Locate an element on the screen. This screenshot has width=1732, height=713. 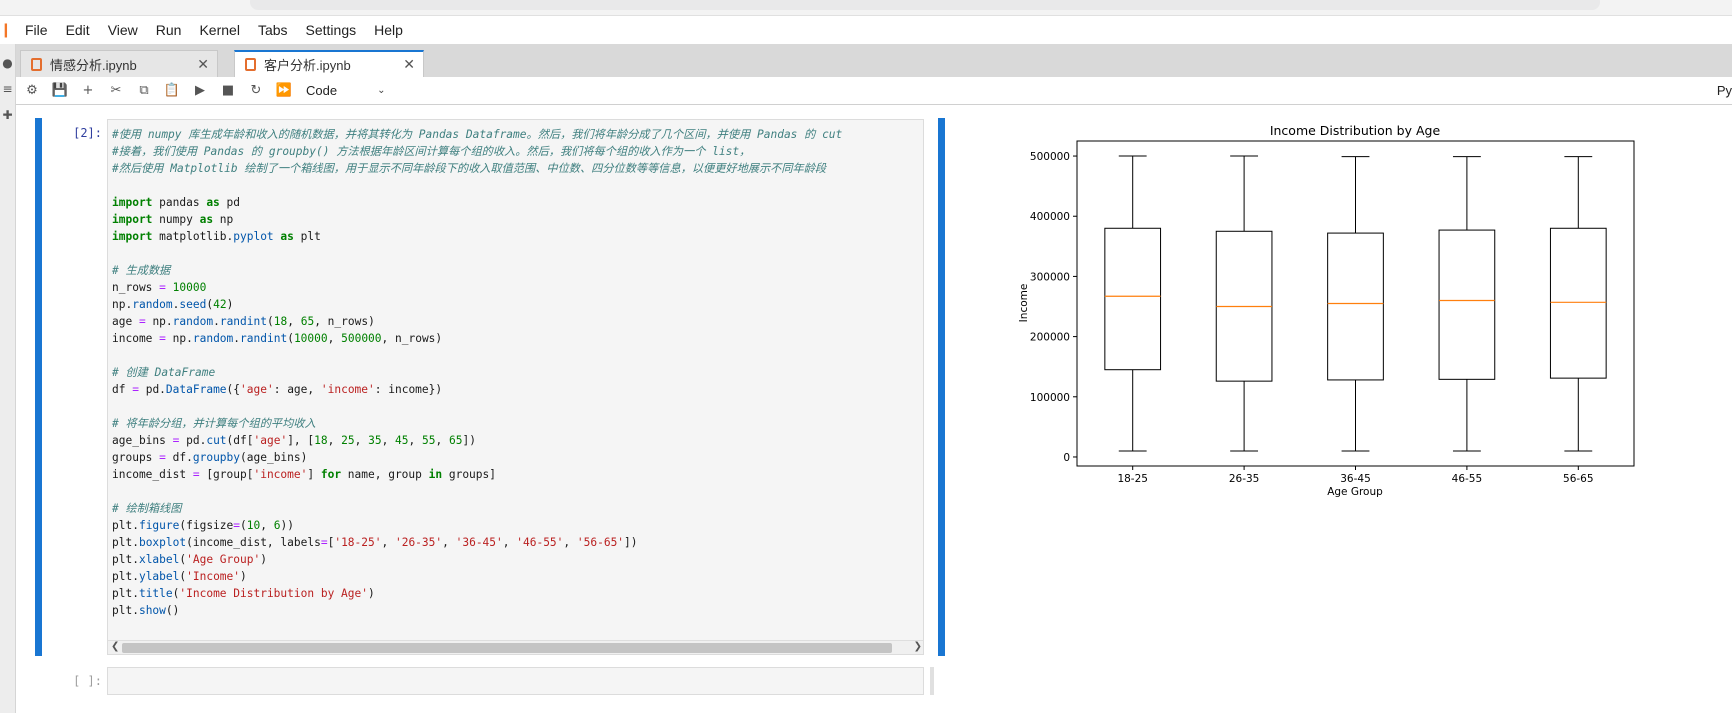
x-tick-label: 18-25 is located at coordinates (1132, 479).